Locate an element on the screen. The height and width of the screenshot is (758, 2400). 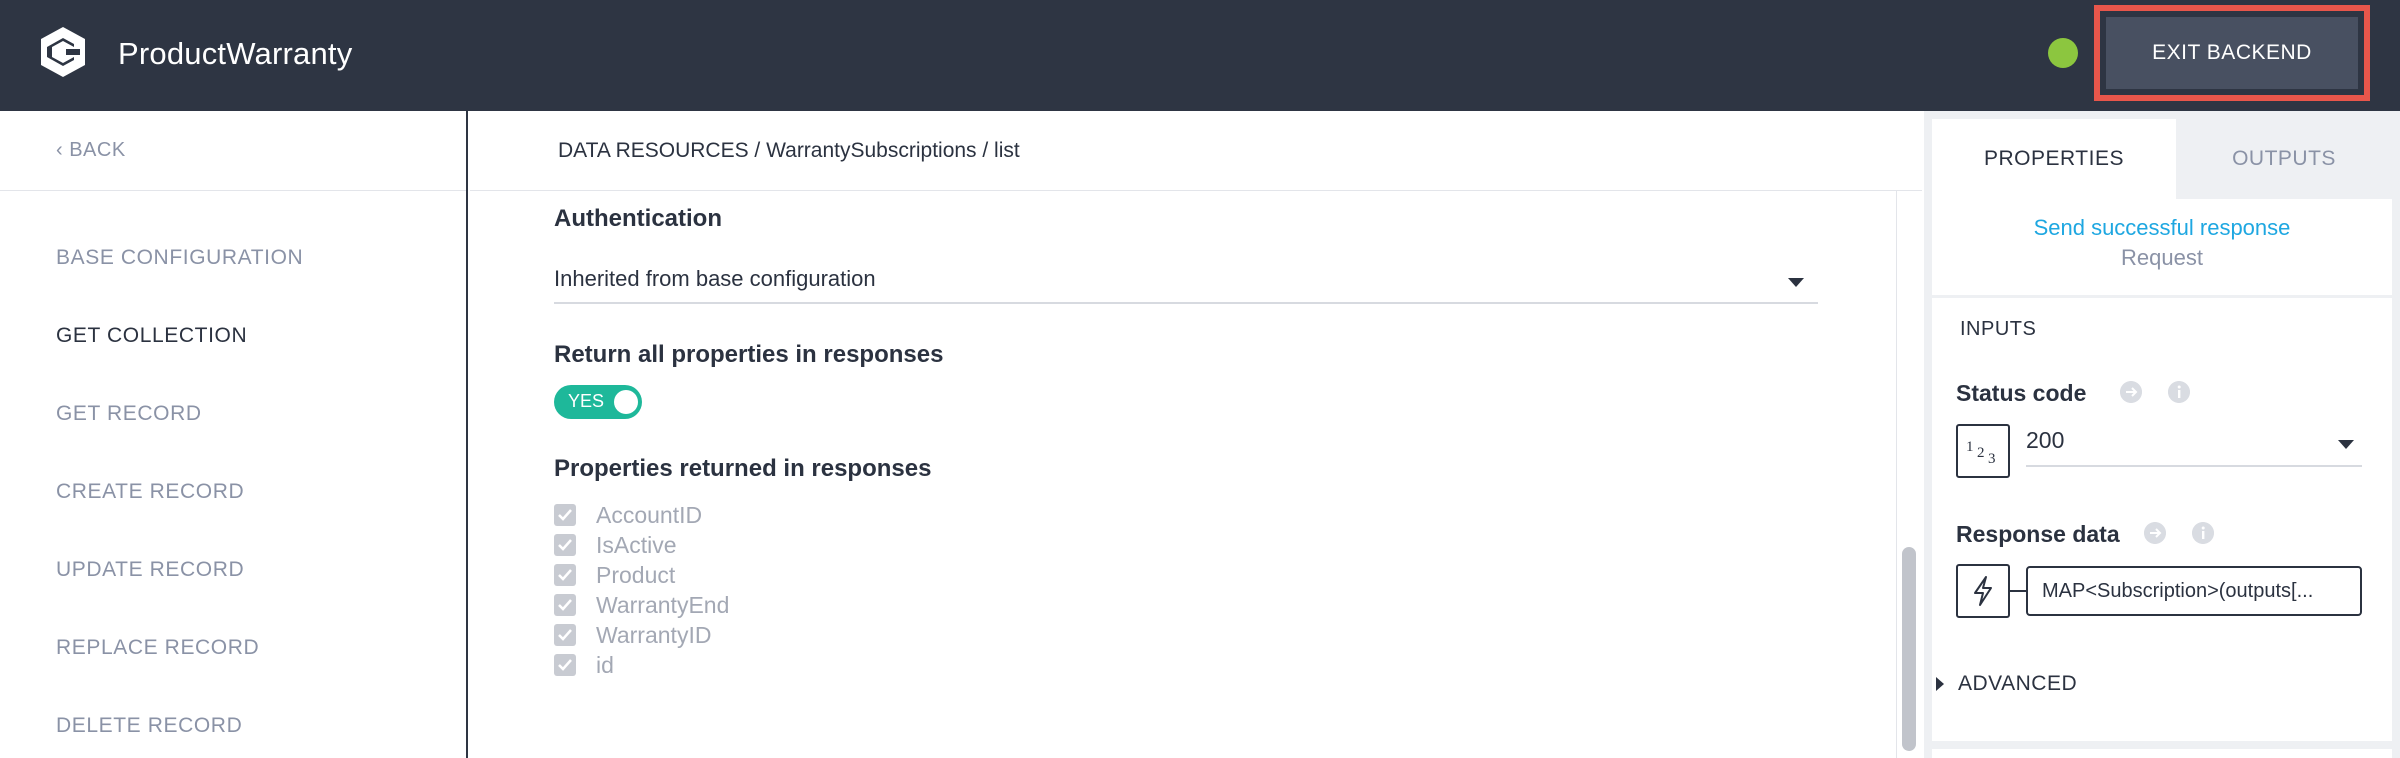
node-summary-card: Send successful response Request is located at coordinates (2162, 247).